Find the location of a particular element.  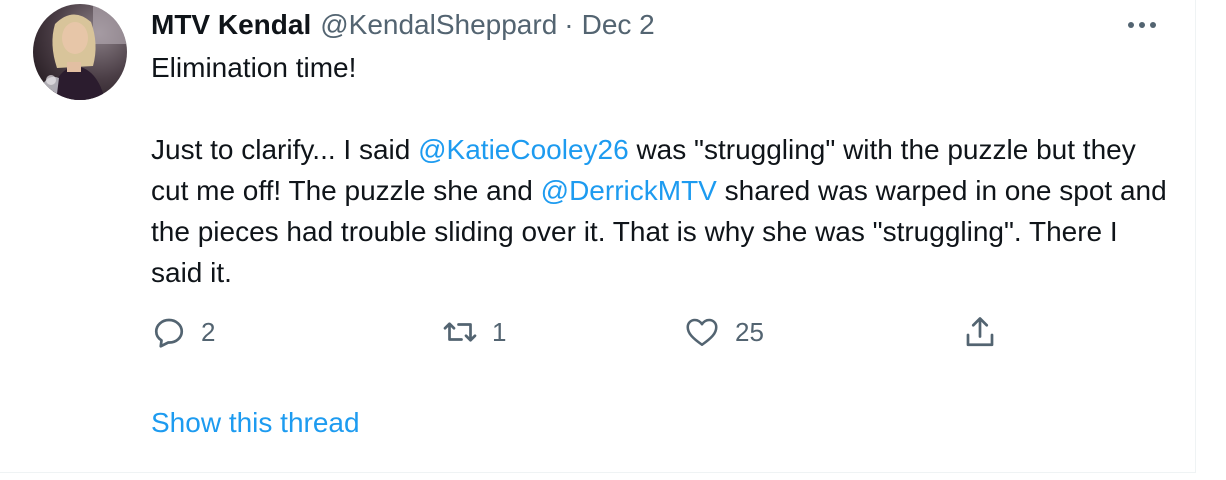

retweet-count: 1 is located at coordinates (499, 332).